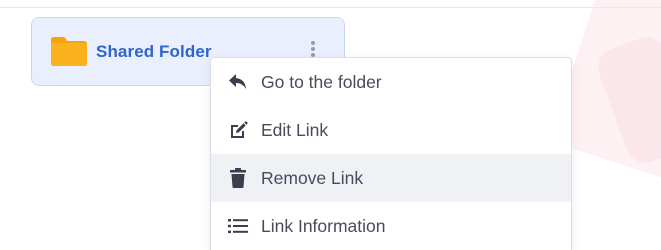  I want to click on folder-name: Shared Folder, so click(154, 52).